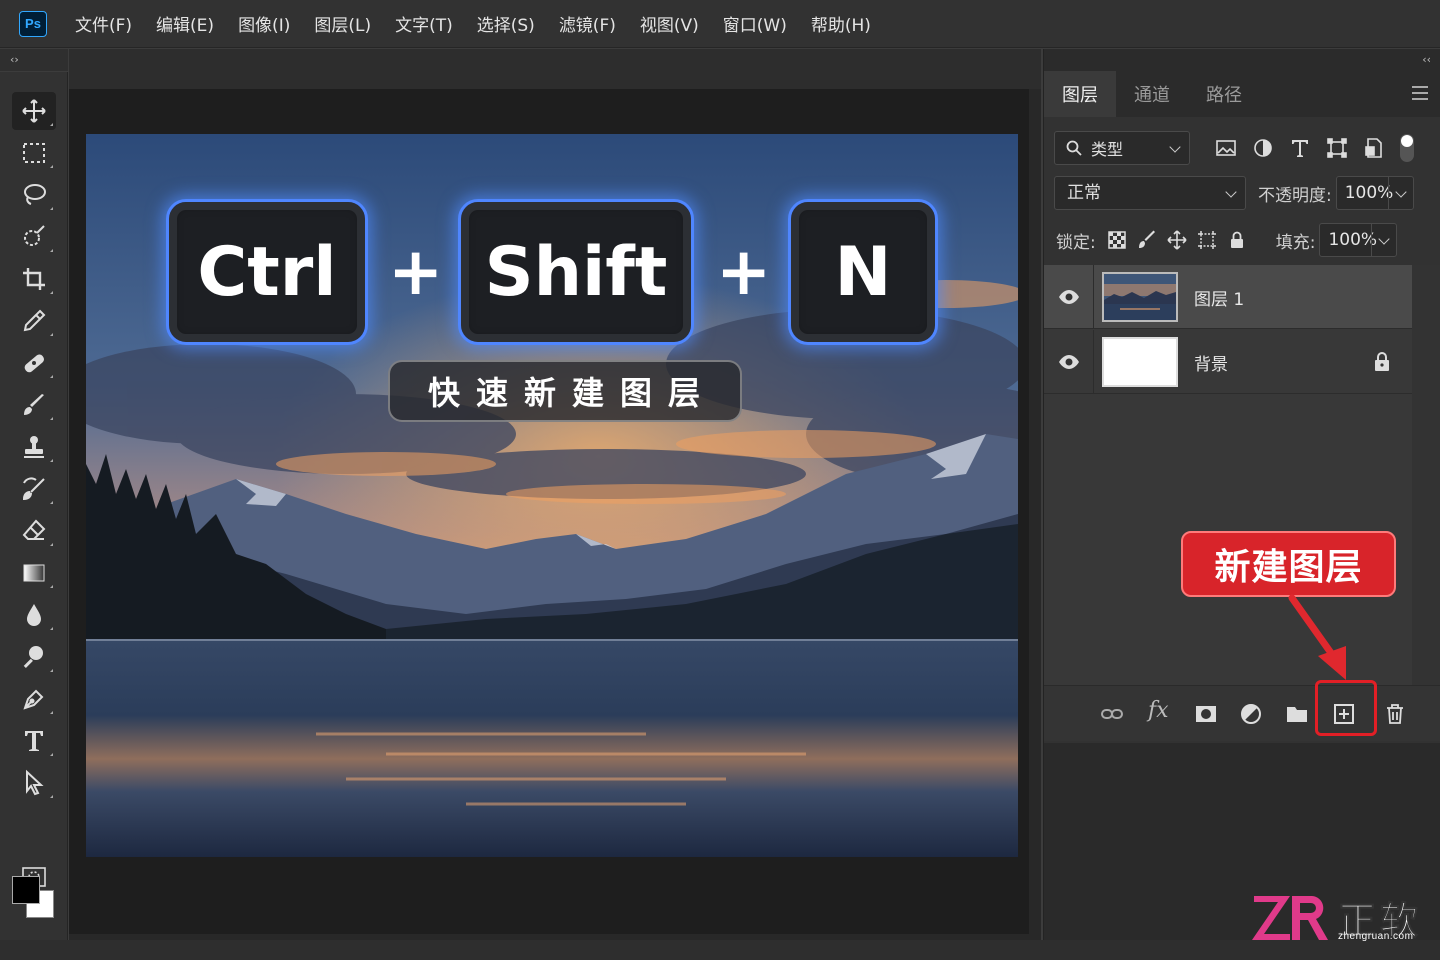  I want to click on menu-image: 图像(I), so click(264, 23).